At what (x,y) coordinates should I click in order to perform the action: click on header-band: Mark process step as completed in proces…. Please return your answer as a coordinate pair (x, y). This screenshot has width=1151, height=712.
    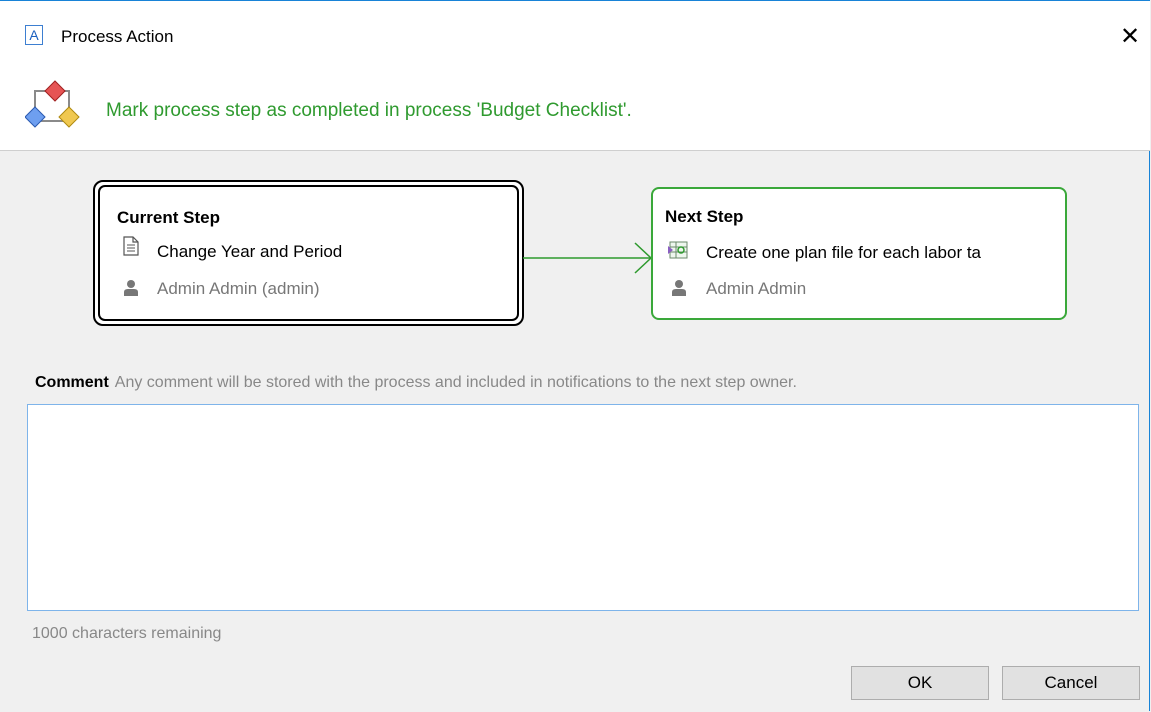
    Looking at the image, I should click on (575, 112).